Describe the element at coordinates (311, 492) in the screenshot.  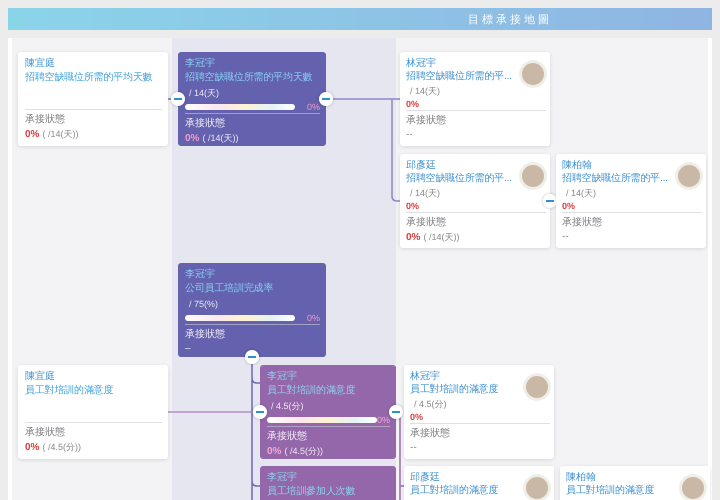
I see `goal-title: 員工培訓參加人次數` at that location.